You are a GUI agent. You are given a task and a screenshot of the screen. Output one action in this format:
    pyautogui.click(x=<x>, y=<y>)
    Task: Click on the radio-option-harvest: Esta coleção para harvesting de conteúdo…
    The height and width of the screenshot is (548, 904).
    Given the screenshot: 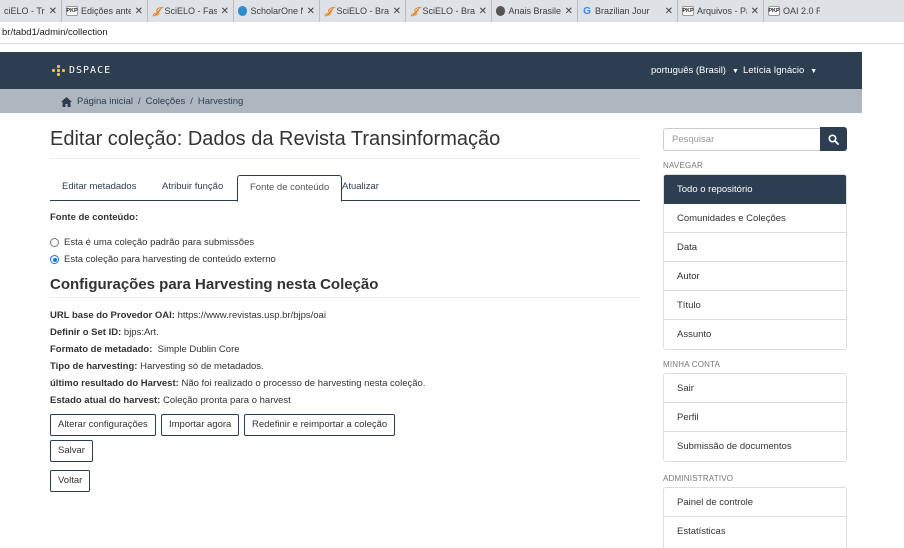 What is the action you would take?
    pyautogui.click(x=163, y=259)
    